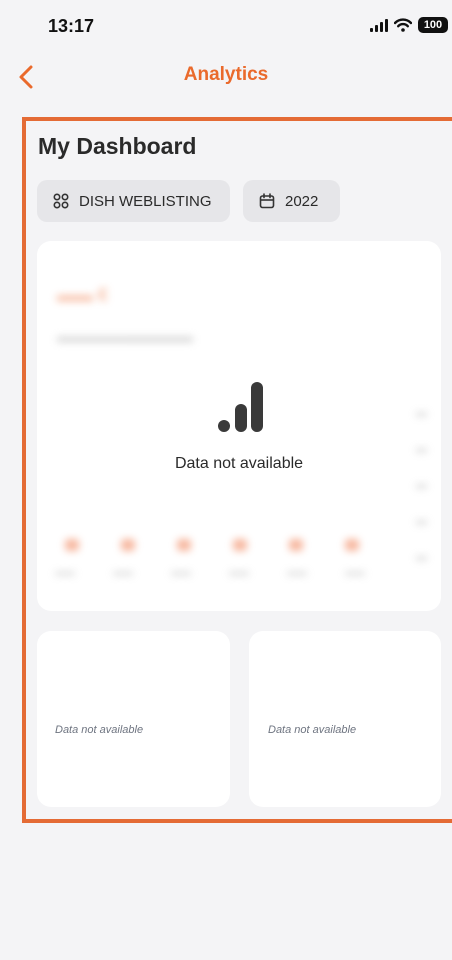  I want to click on navigation-bar: Analytics, so click(226, 76).